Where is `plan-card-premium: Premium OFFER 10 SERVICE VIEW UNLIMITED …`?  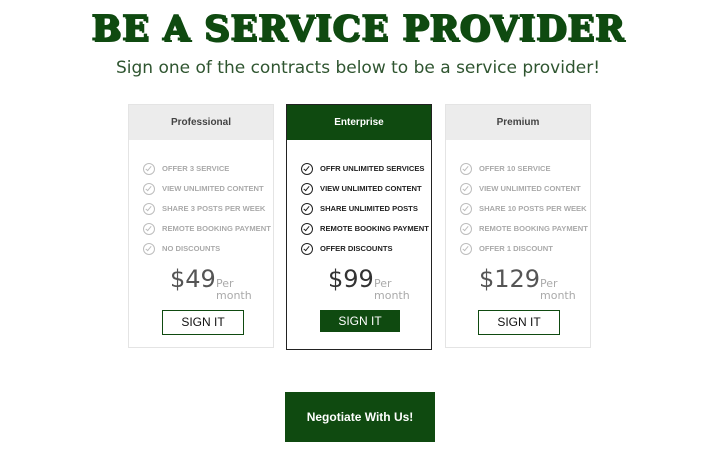 plan-card-premium: Premium OFFER 10 SERVICE VIEW UNLIMITED … is located at coordinates (518, 226).